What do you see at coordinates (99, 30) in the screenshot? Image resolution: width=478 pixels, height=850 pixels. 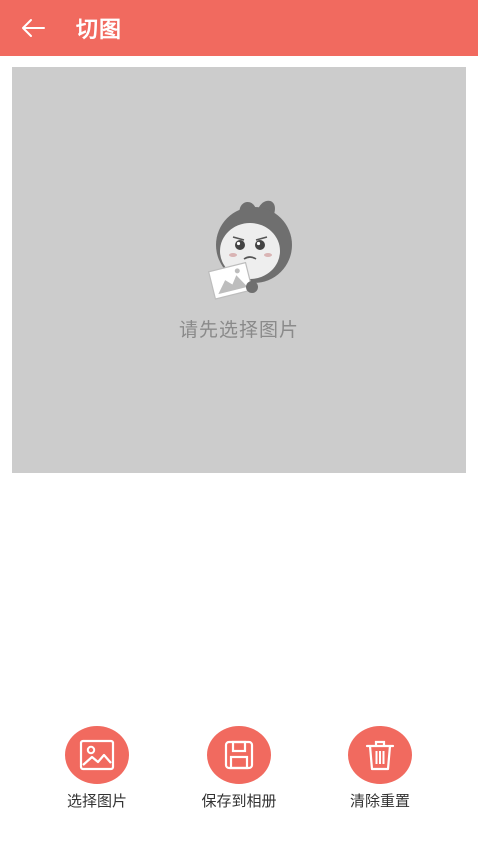 I see `page-title: 切图` at bounding box center [99, 30].